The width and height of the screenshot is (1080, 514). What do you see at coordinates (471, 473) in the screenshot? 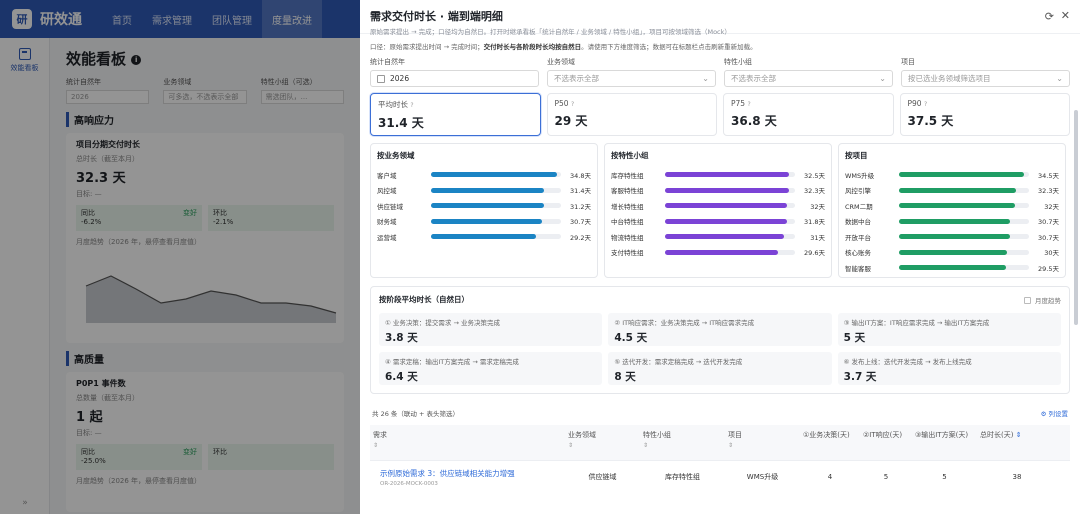
I see `requirement-link: 示例原始需求 3：供应链域相关能力增强` at bounding box center [471, 473].